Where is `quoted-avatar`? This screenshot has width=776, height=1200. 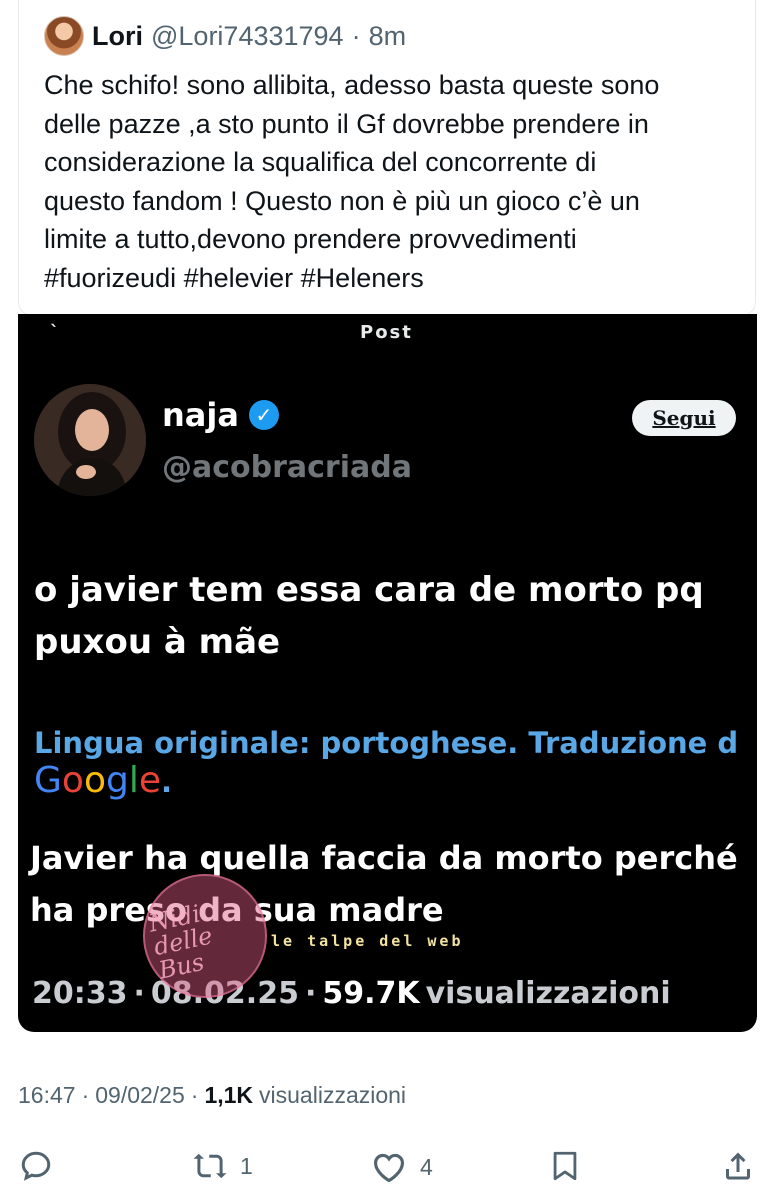
quoted-avatar is located at coordinates (90, 440).